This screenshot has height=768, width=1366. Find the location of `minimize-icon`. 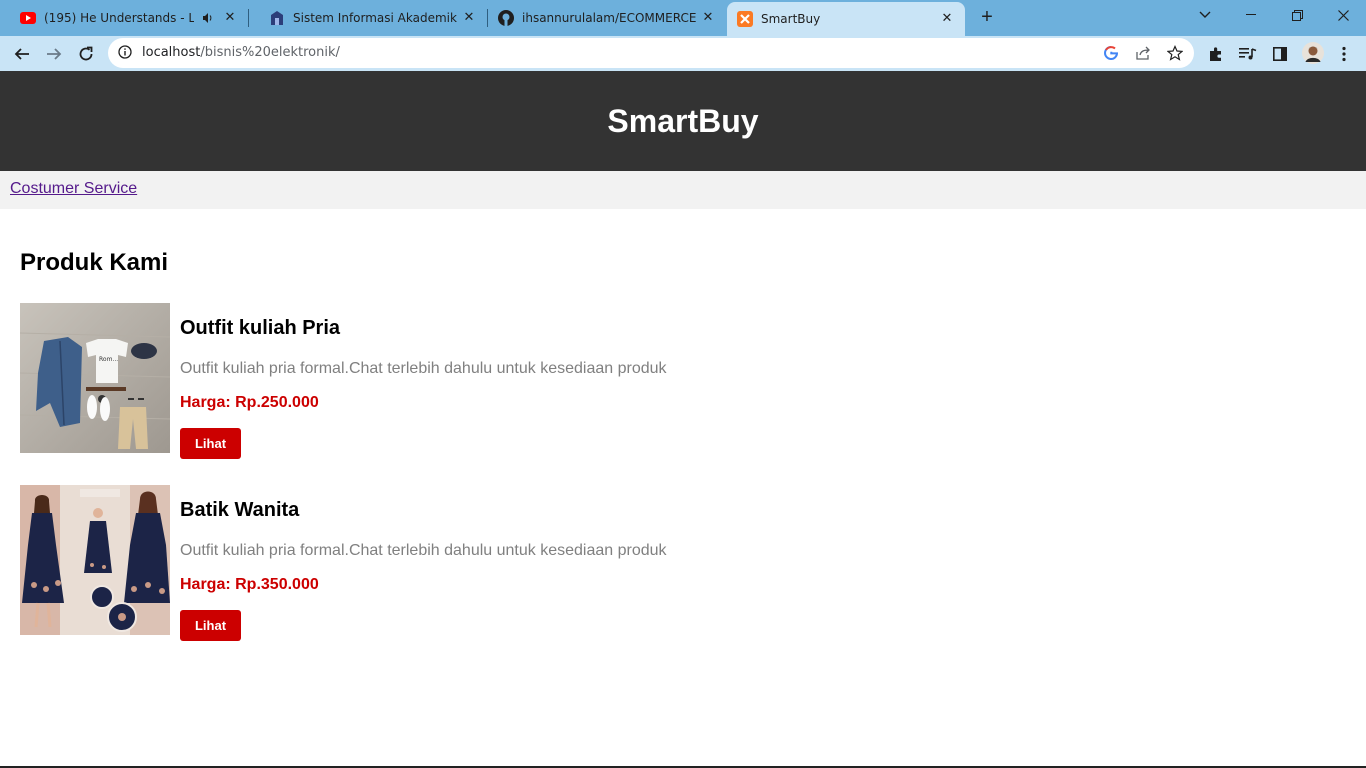

minimize-icon is located at coordinates (1251, 14).